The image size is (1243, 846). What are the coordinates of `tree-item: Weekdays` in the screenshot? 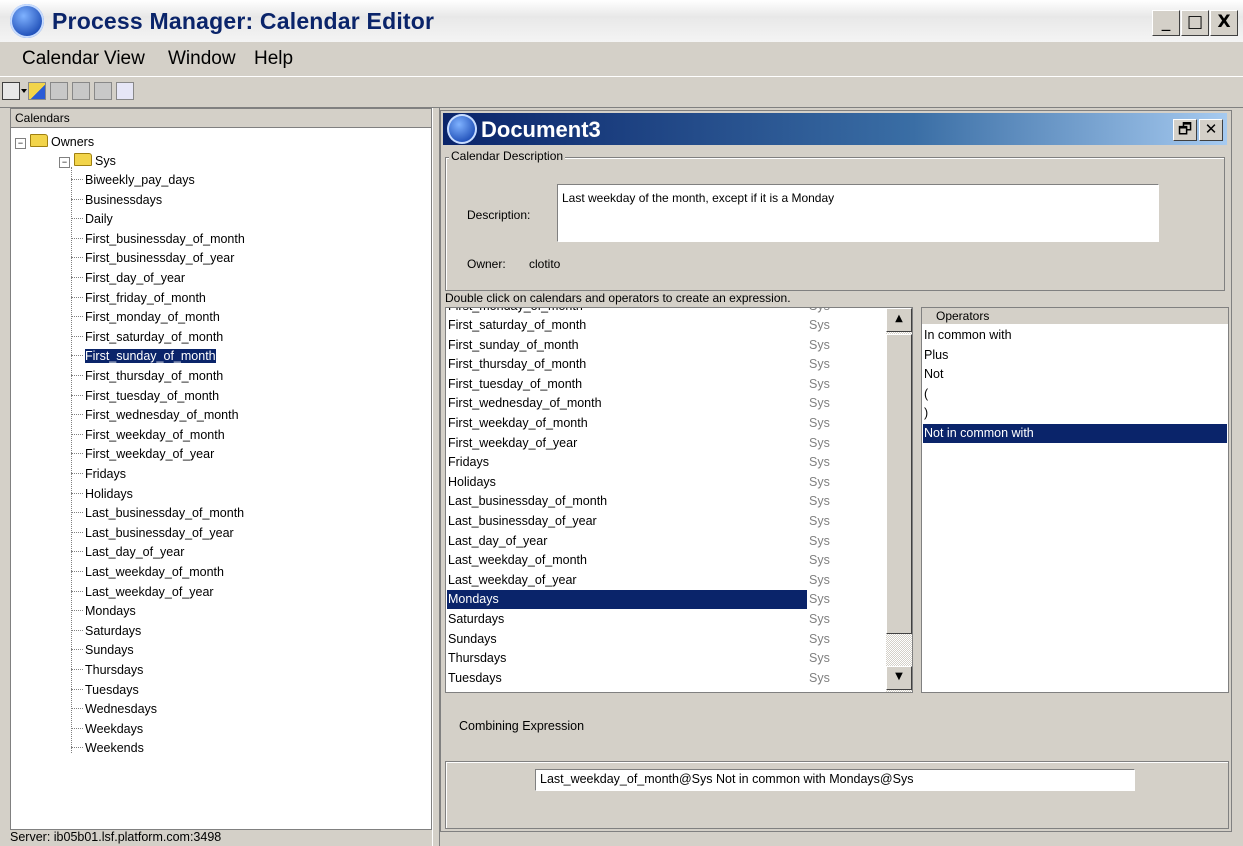 It's located at (107, 729).